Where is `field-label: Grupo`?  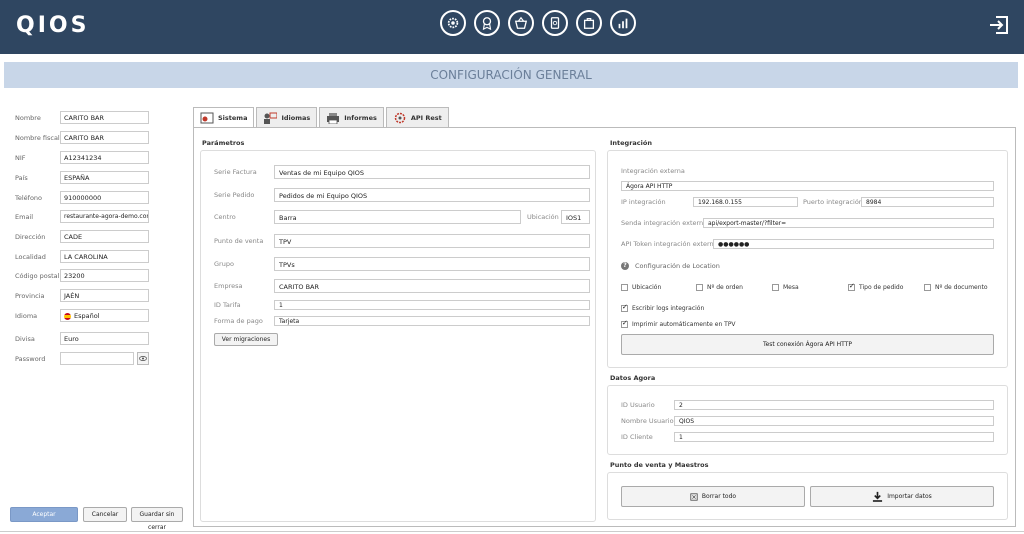
field-label: Grupo is located at coordinates (224, 264).